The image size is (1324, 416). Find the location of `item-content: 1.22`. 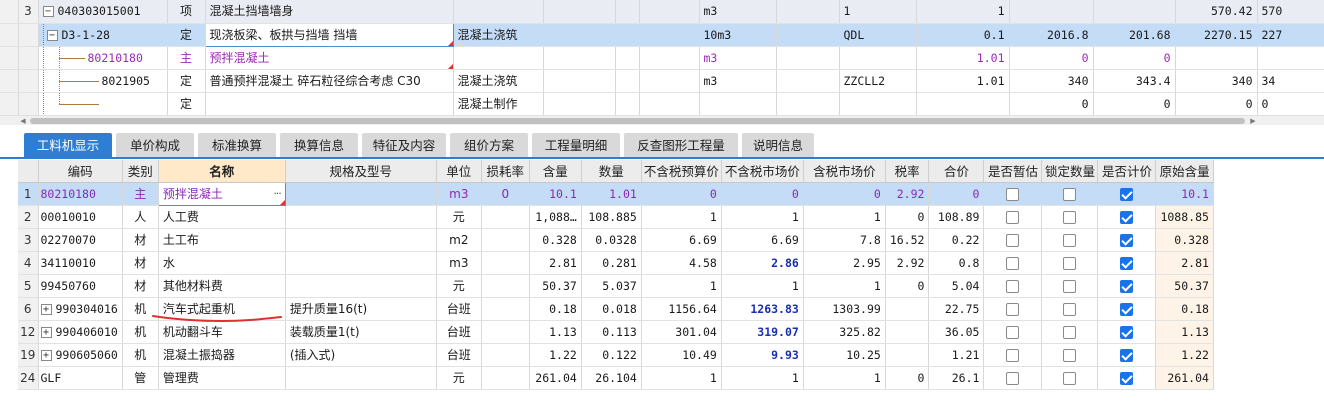

item-content: 1.22 is located at coordinates (555, 355).